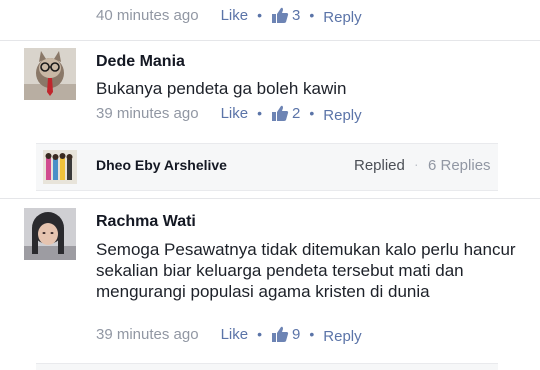 Image resolution: width=540 pixels, height=370 pixels. I want to click on comment-text: Bukanya pendeta ga boleh kawin, so click(221, 88).